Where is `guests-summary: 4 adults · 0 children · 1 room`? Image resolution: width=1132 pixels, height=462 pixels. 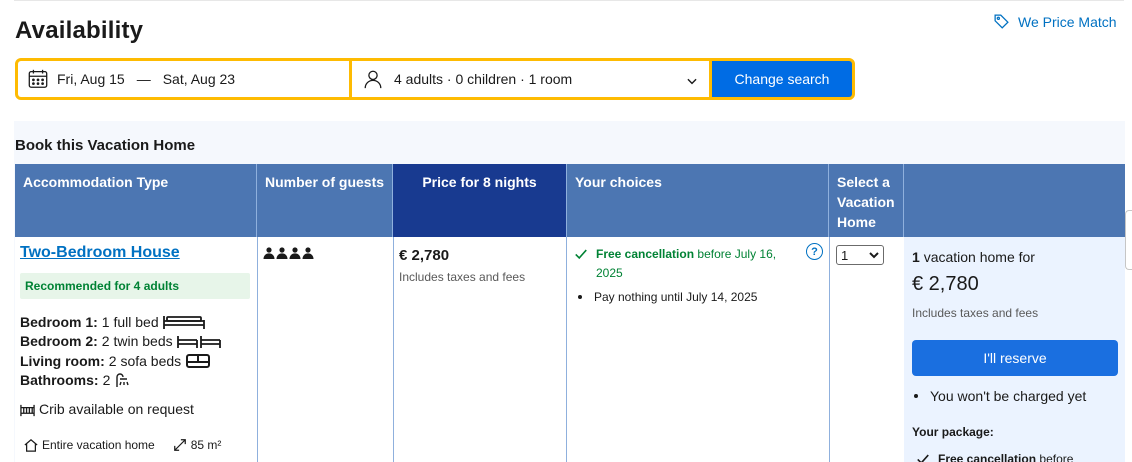 guests-summary: 4 adults · 0 children · 1 room is located at coordinates (483, 79).